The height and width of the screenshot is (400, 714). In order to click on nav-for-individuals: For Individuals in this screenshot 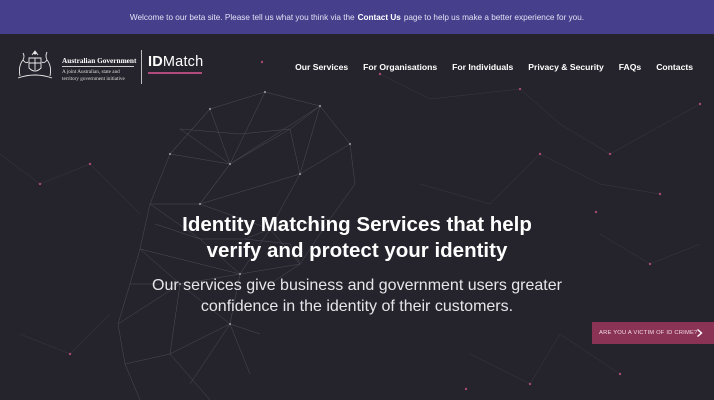, I will do `click(482, 67)`.